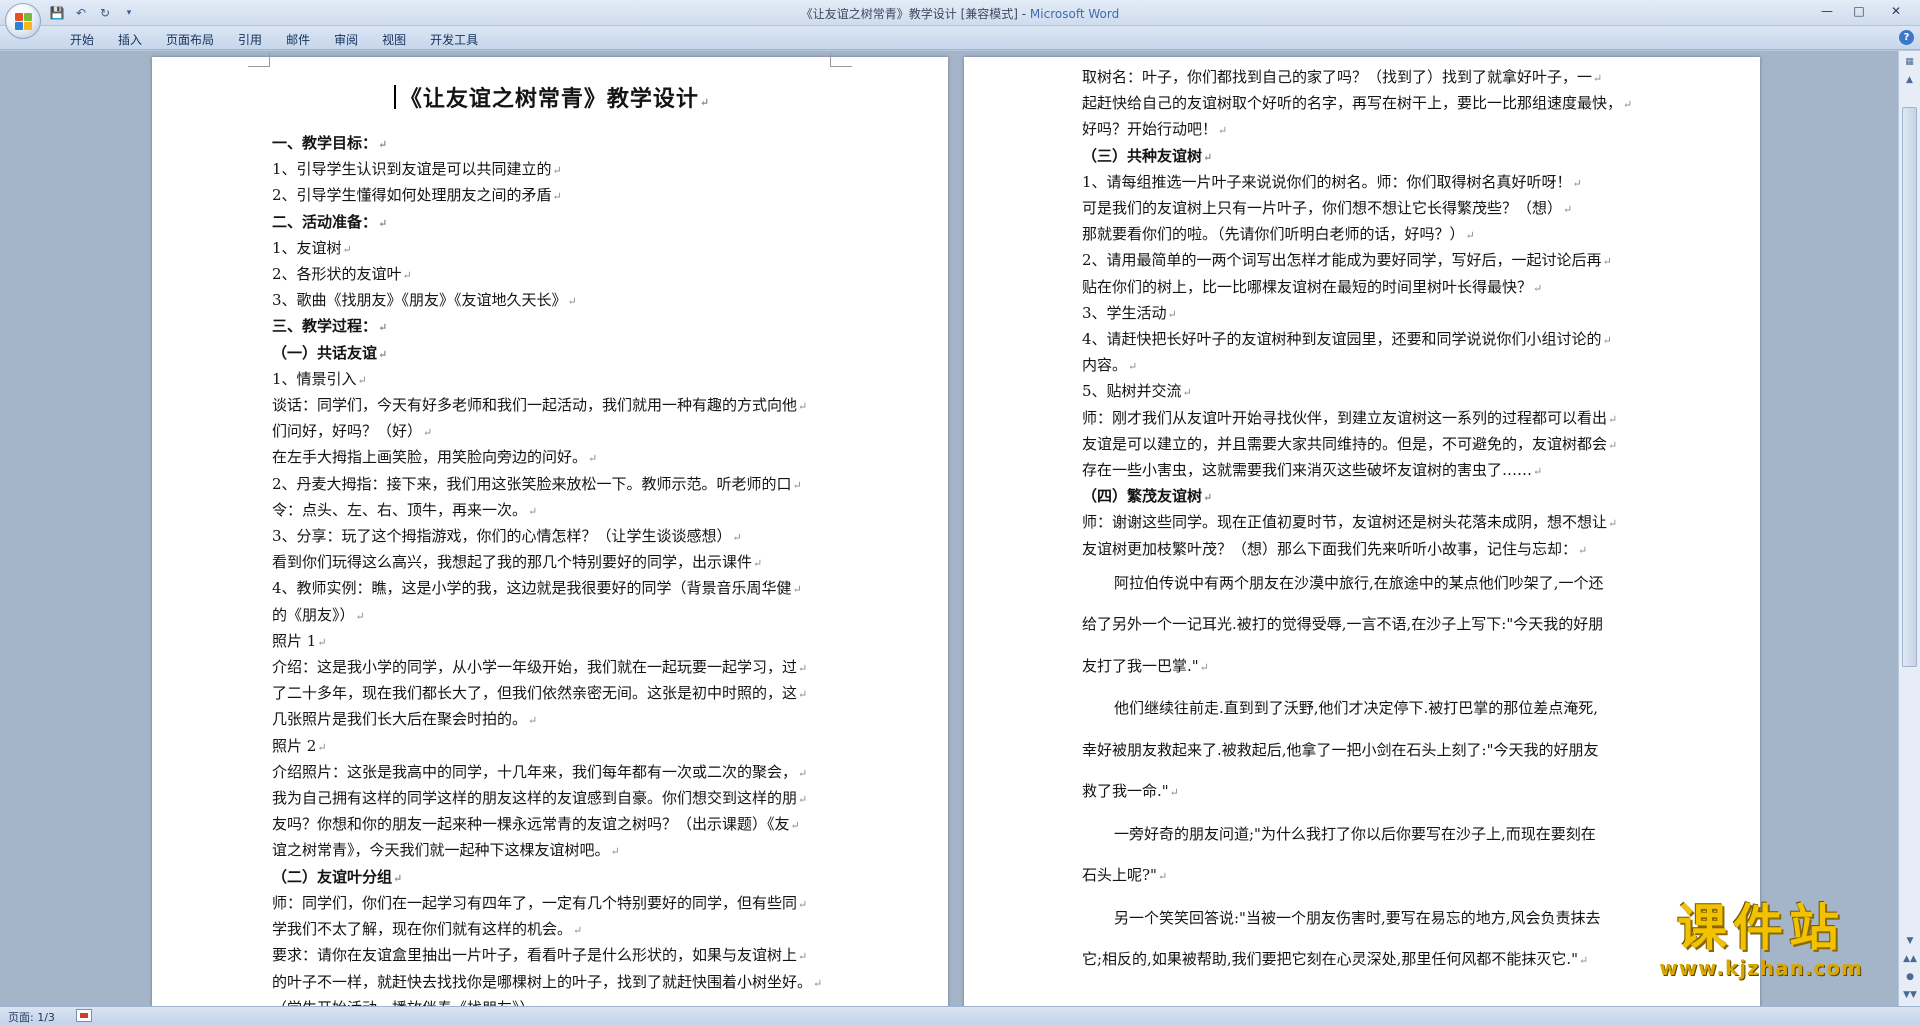 This screenshot has height=1025, width=1920. I want to click on help-icon: ?, so click(1906, 37).